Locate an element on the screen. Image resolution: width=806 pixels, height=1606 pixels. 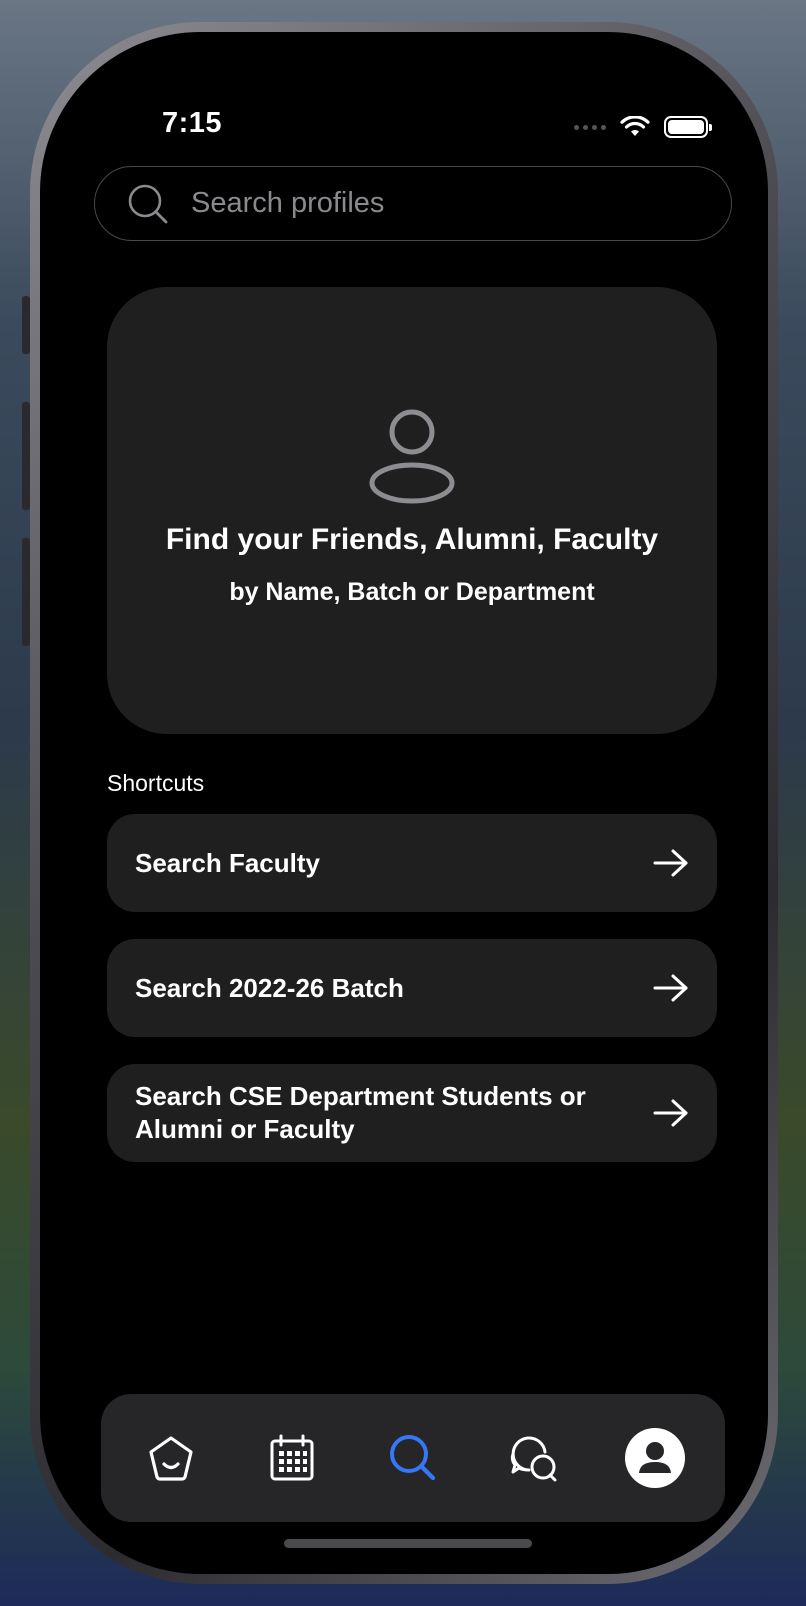
tab-chat is located at coordinates (534, 1458).